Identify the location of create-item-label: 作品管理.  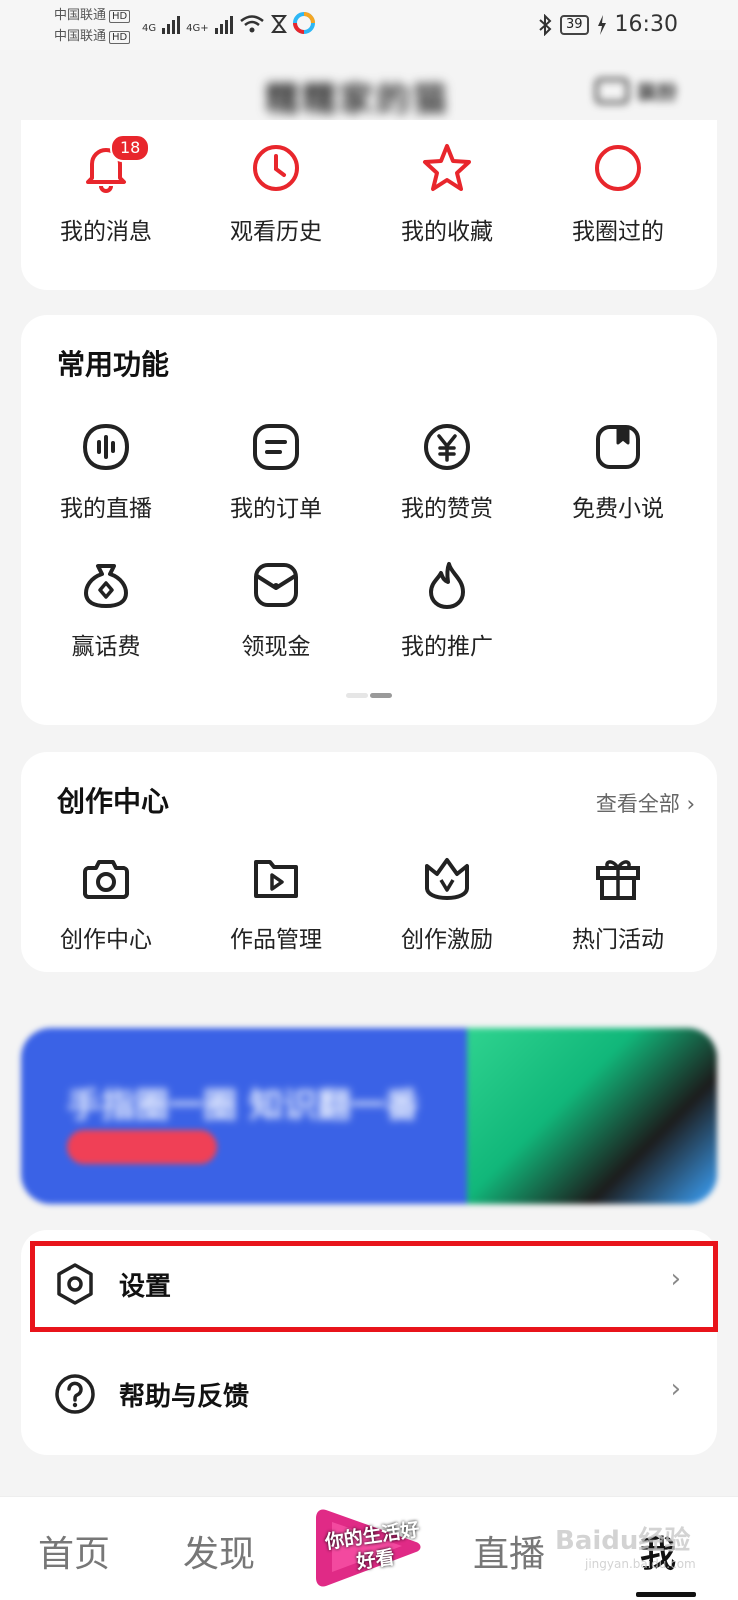
(276, 940).